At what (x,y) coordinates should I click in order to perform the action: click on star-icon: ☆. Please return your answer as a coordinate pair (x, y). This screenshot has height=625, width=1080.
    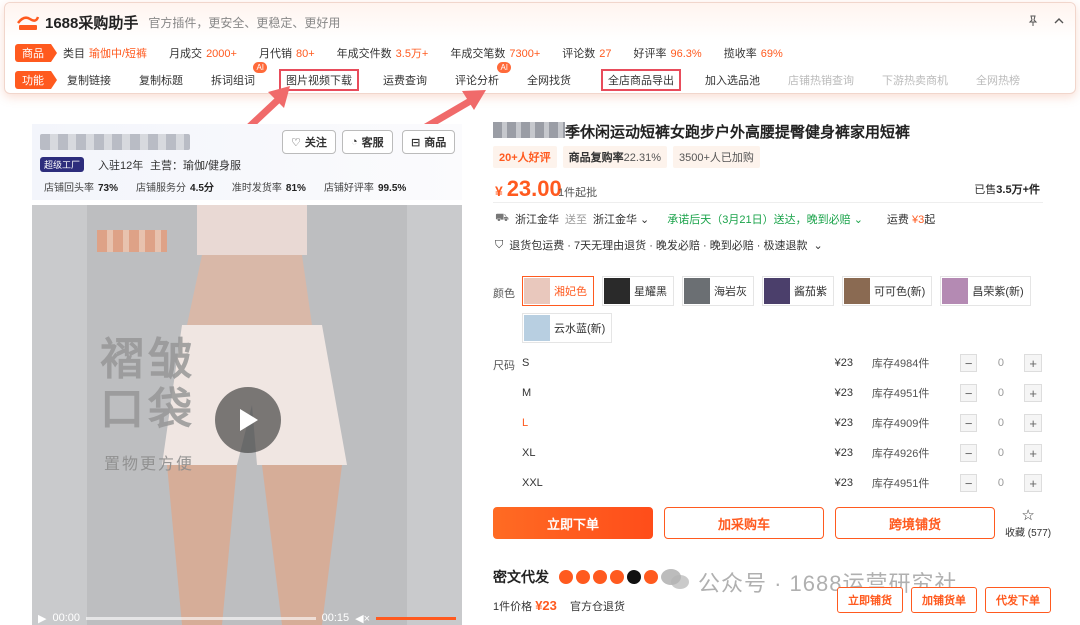
    Looking at the image, I should click on (1028, 515).